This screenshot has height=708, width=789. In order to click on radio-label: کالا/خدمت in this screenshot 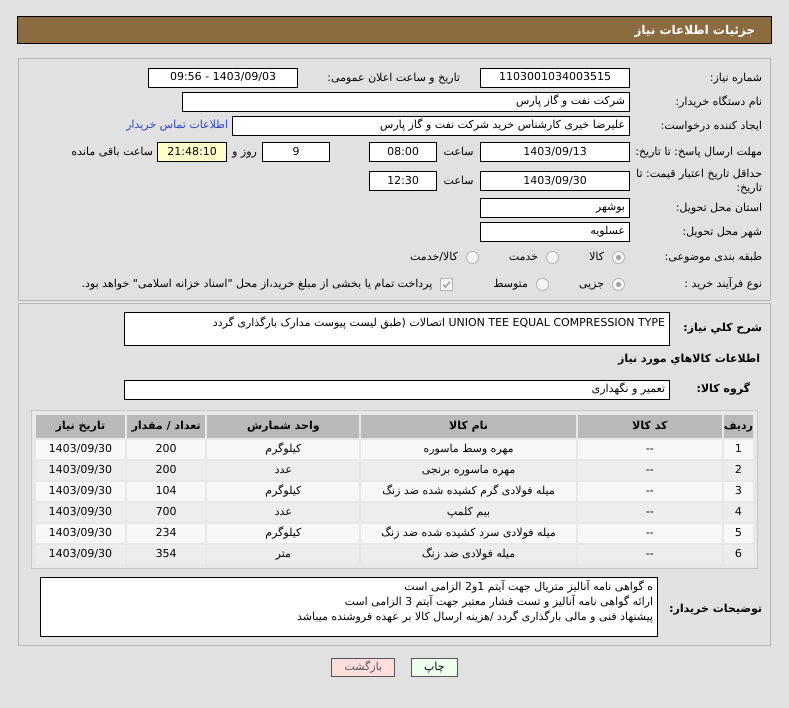, I will do `click(434, 256)`.